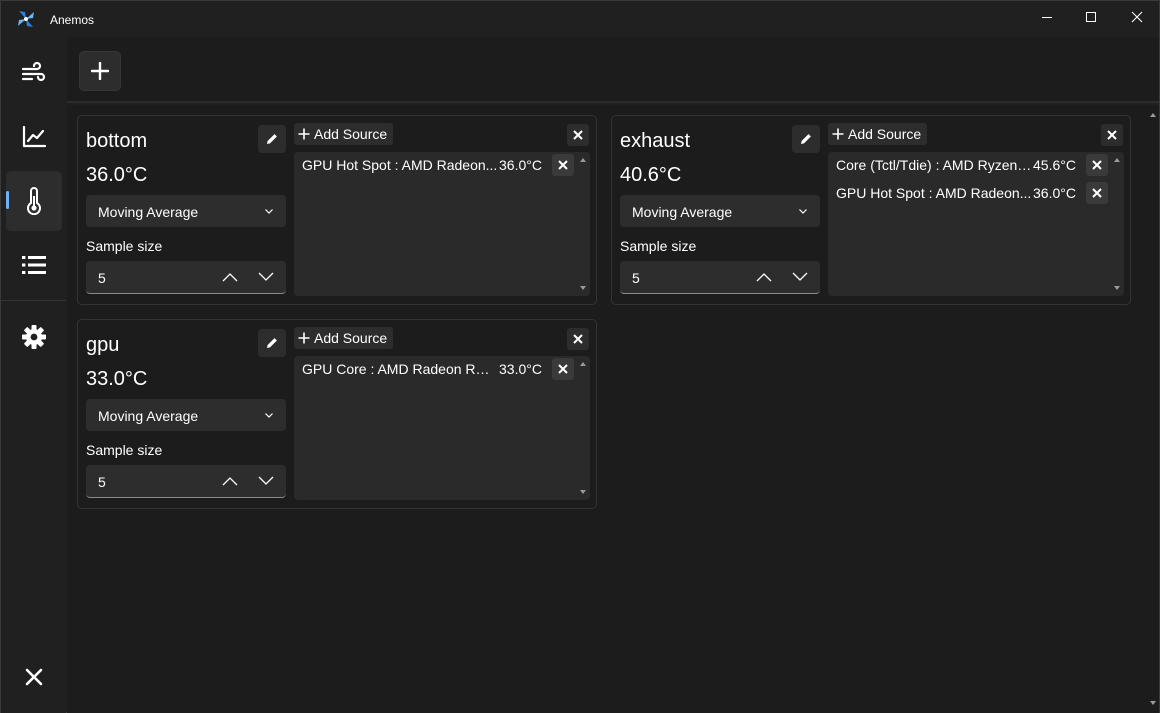 The width and height of the screenshot is (1160, 713). I want to click on close-window-button, so click(1137, 17).